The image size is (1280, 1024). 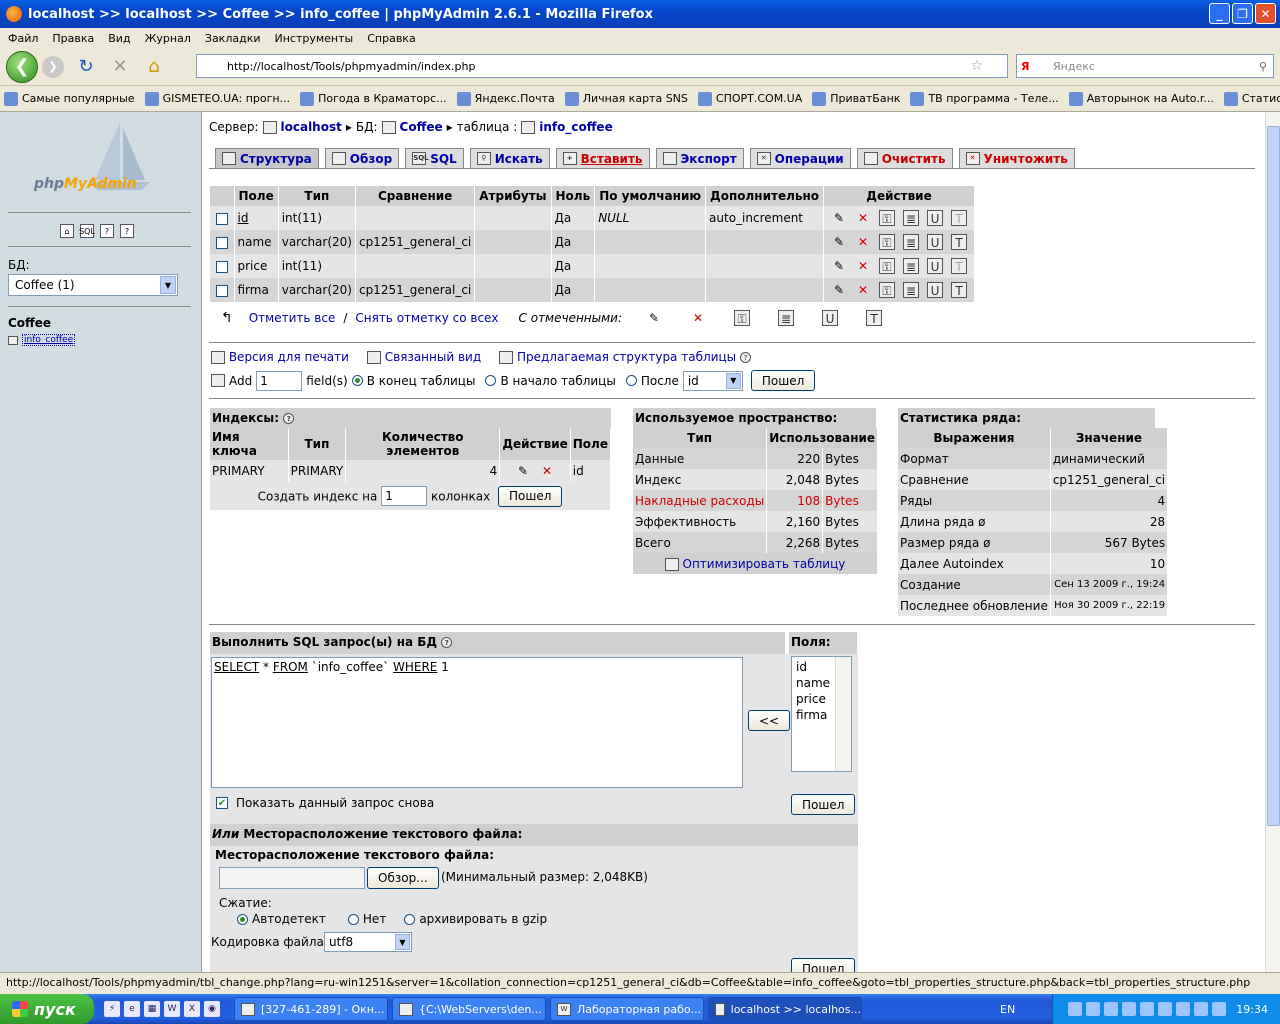 What do you see at coordinates (47, 1009) in the screenshot?
I see `start-button: пуск` at bounding box center [47, 1009].